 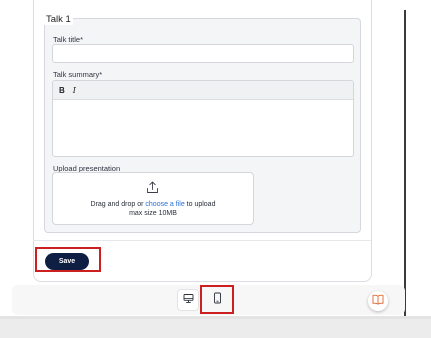 I want to click on talk-summary-label: Talk summary*, so click(x=78, y=74).